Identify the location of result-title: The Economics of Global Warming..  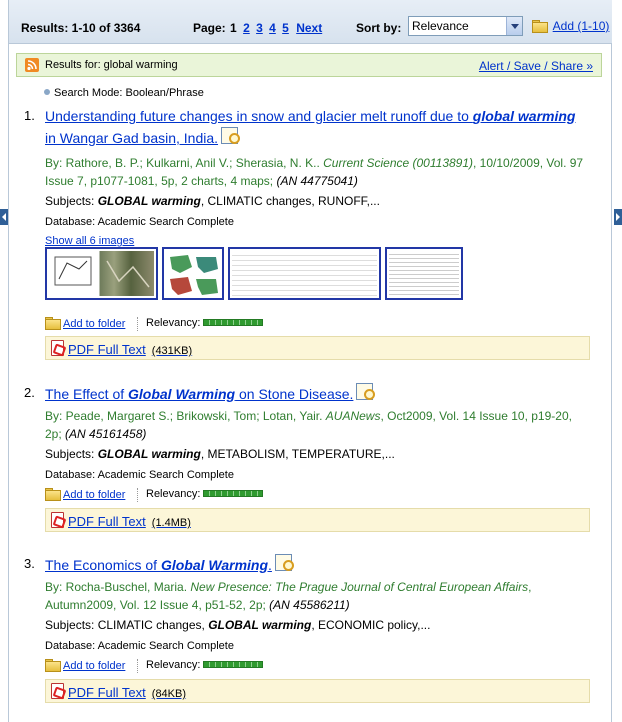
(317, 565).